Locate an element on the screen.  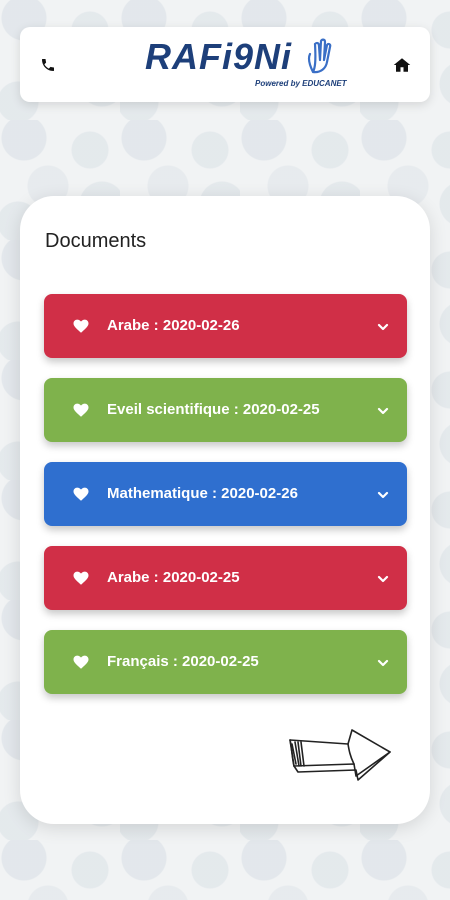
document-item: Arabe : 2020-02-25 is located at coordinates (225, 578).